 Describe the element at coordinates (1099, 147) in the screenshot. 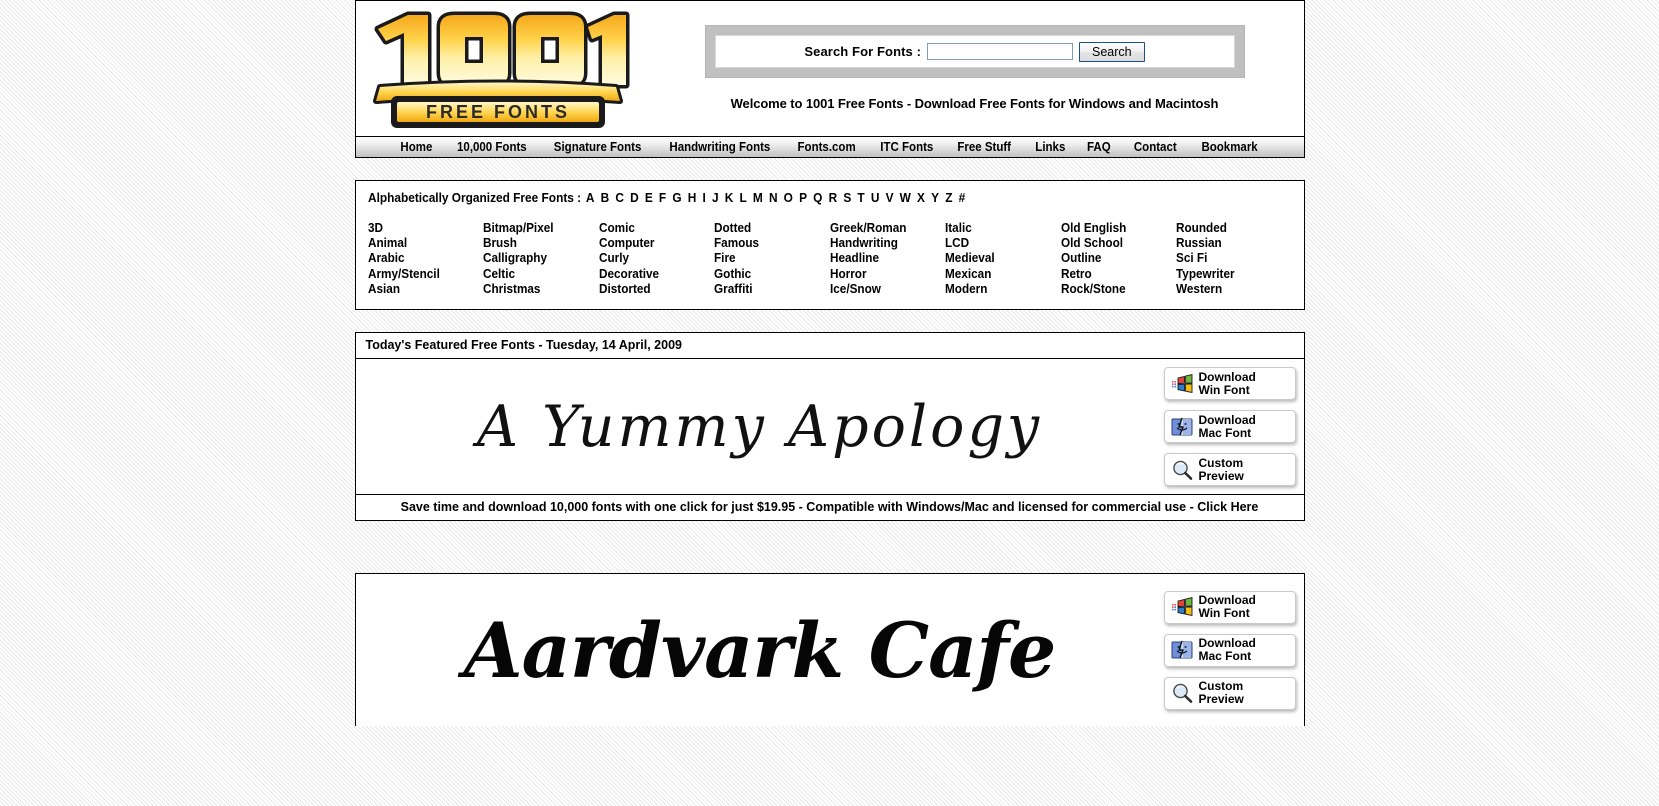

I see `nav-item-faq: FAQ` at that location.